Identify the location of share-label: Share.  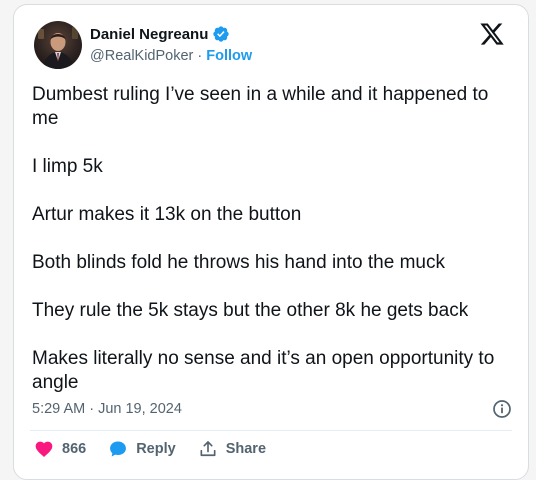
(246, 449).